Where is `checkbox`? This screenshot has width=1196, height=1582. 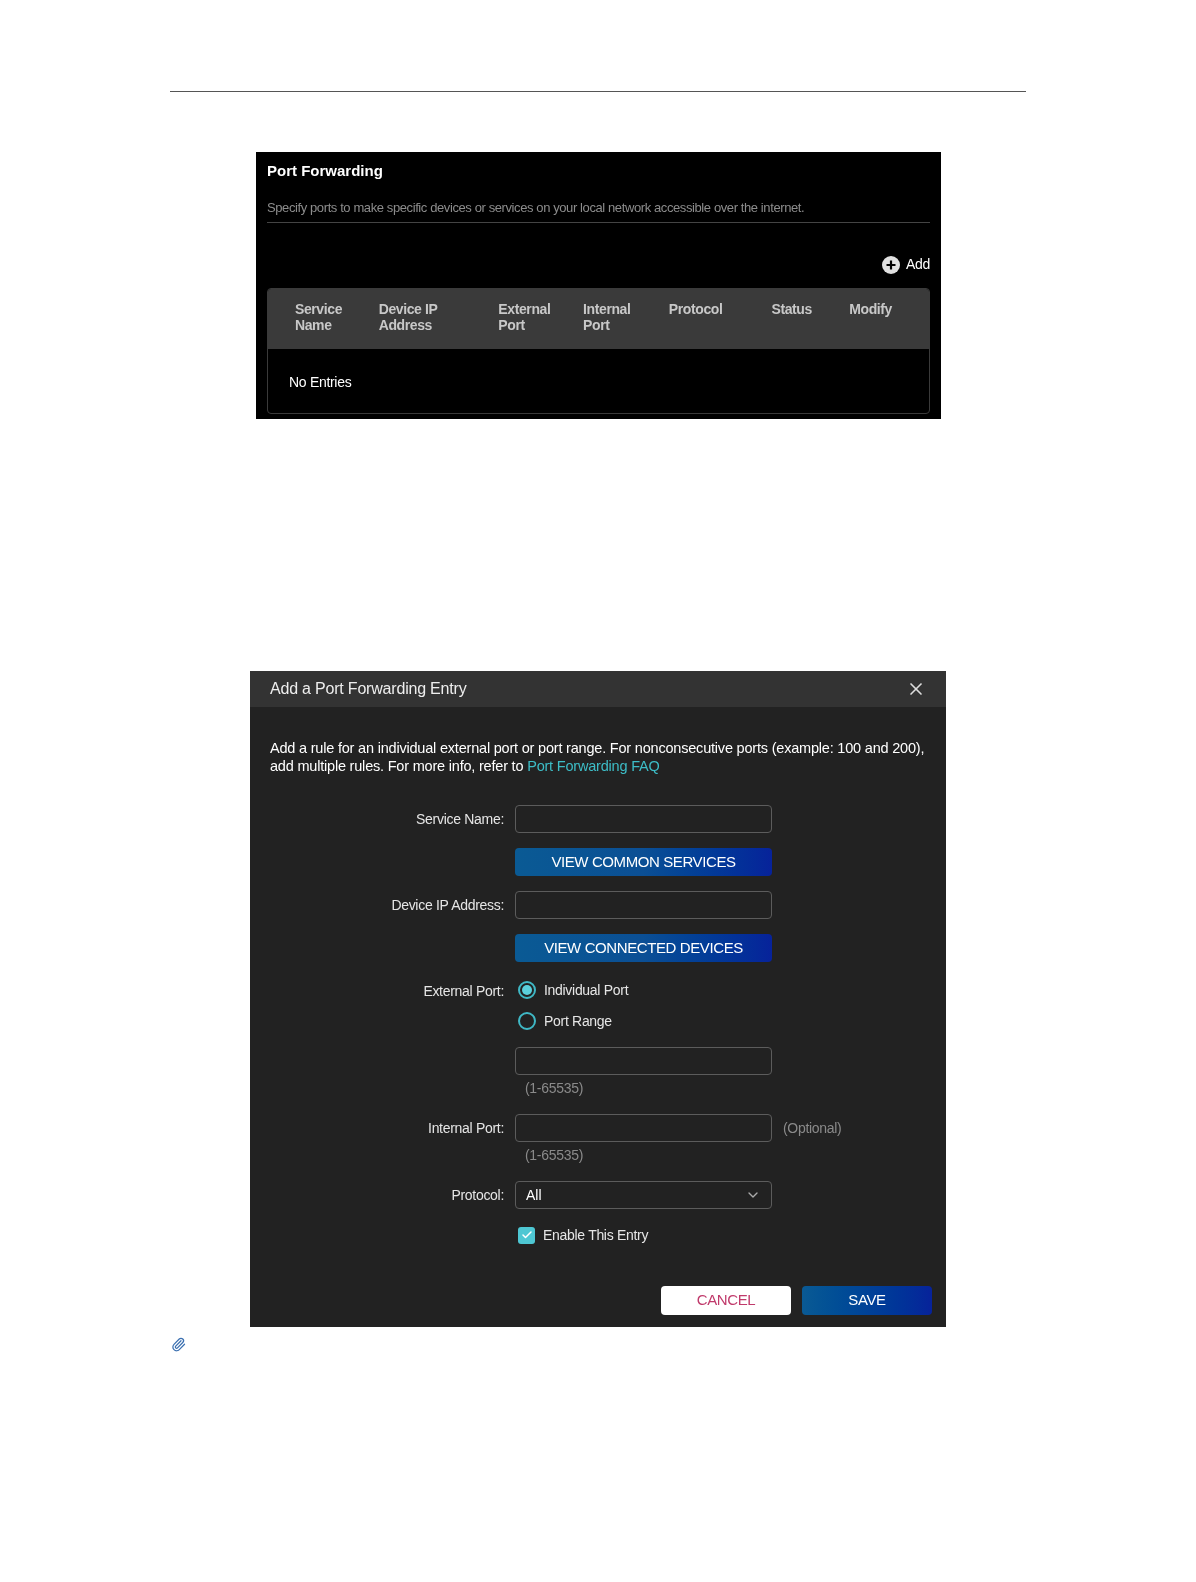 checkbox is located at coordinates (526, 1235).